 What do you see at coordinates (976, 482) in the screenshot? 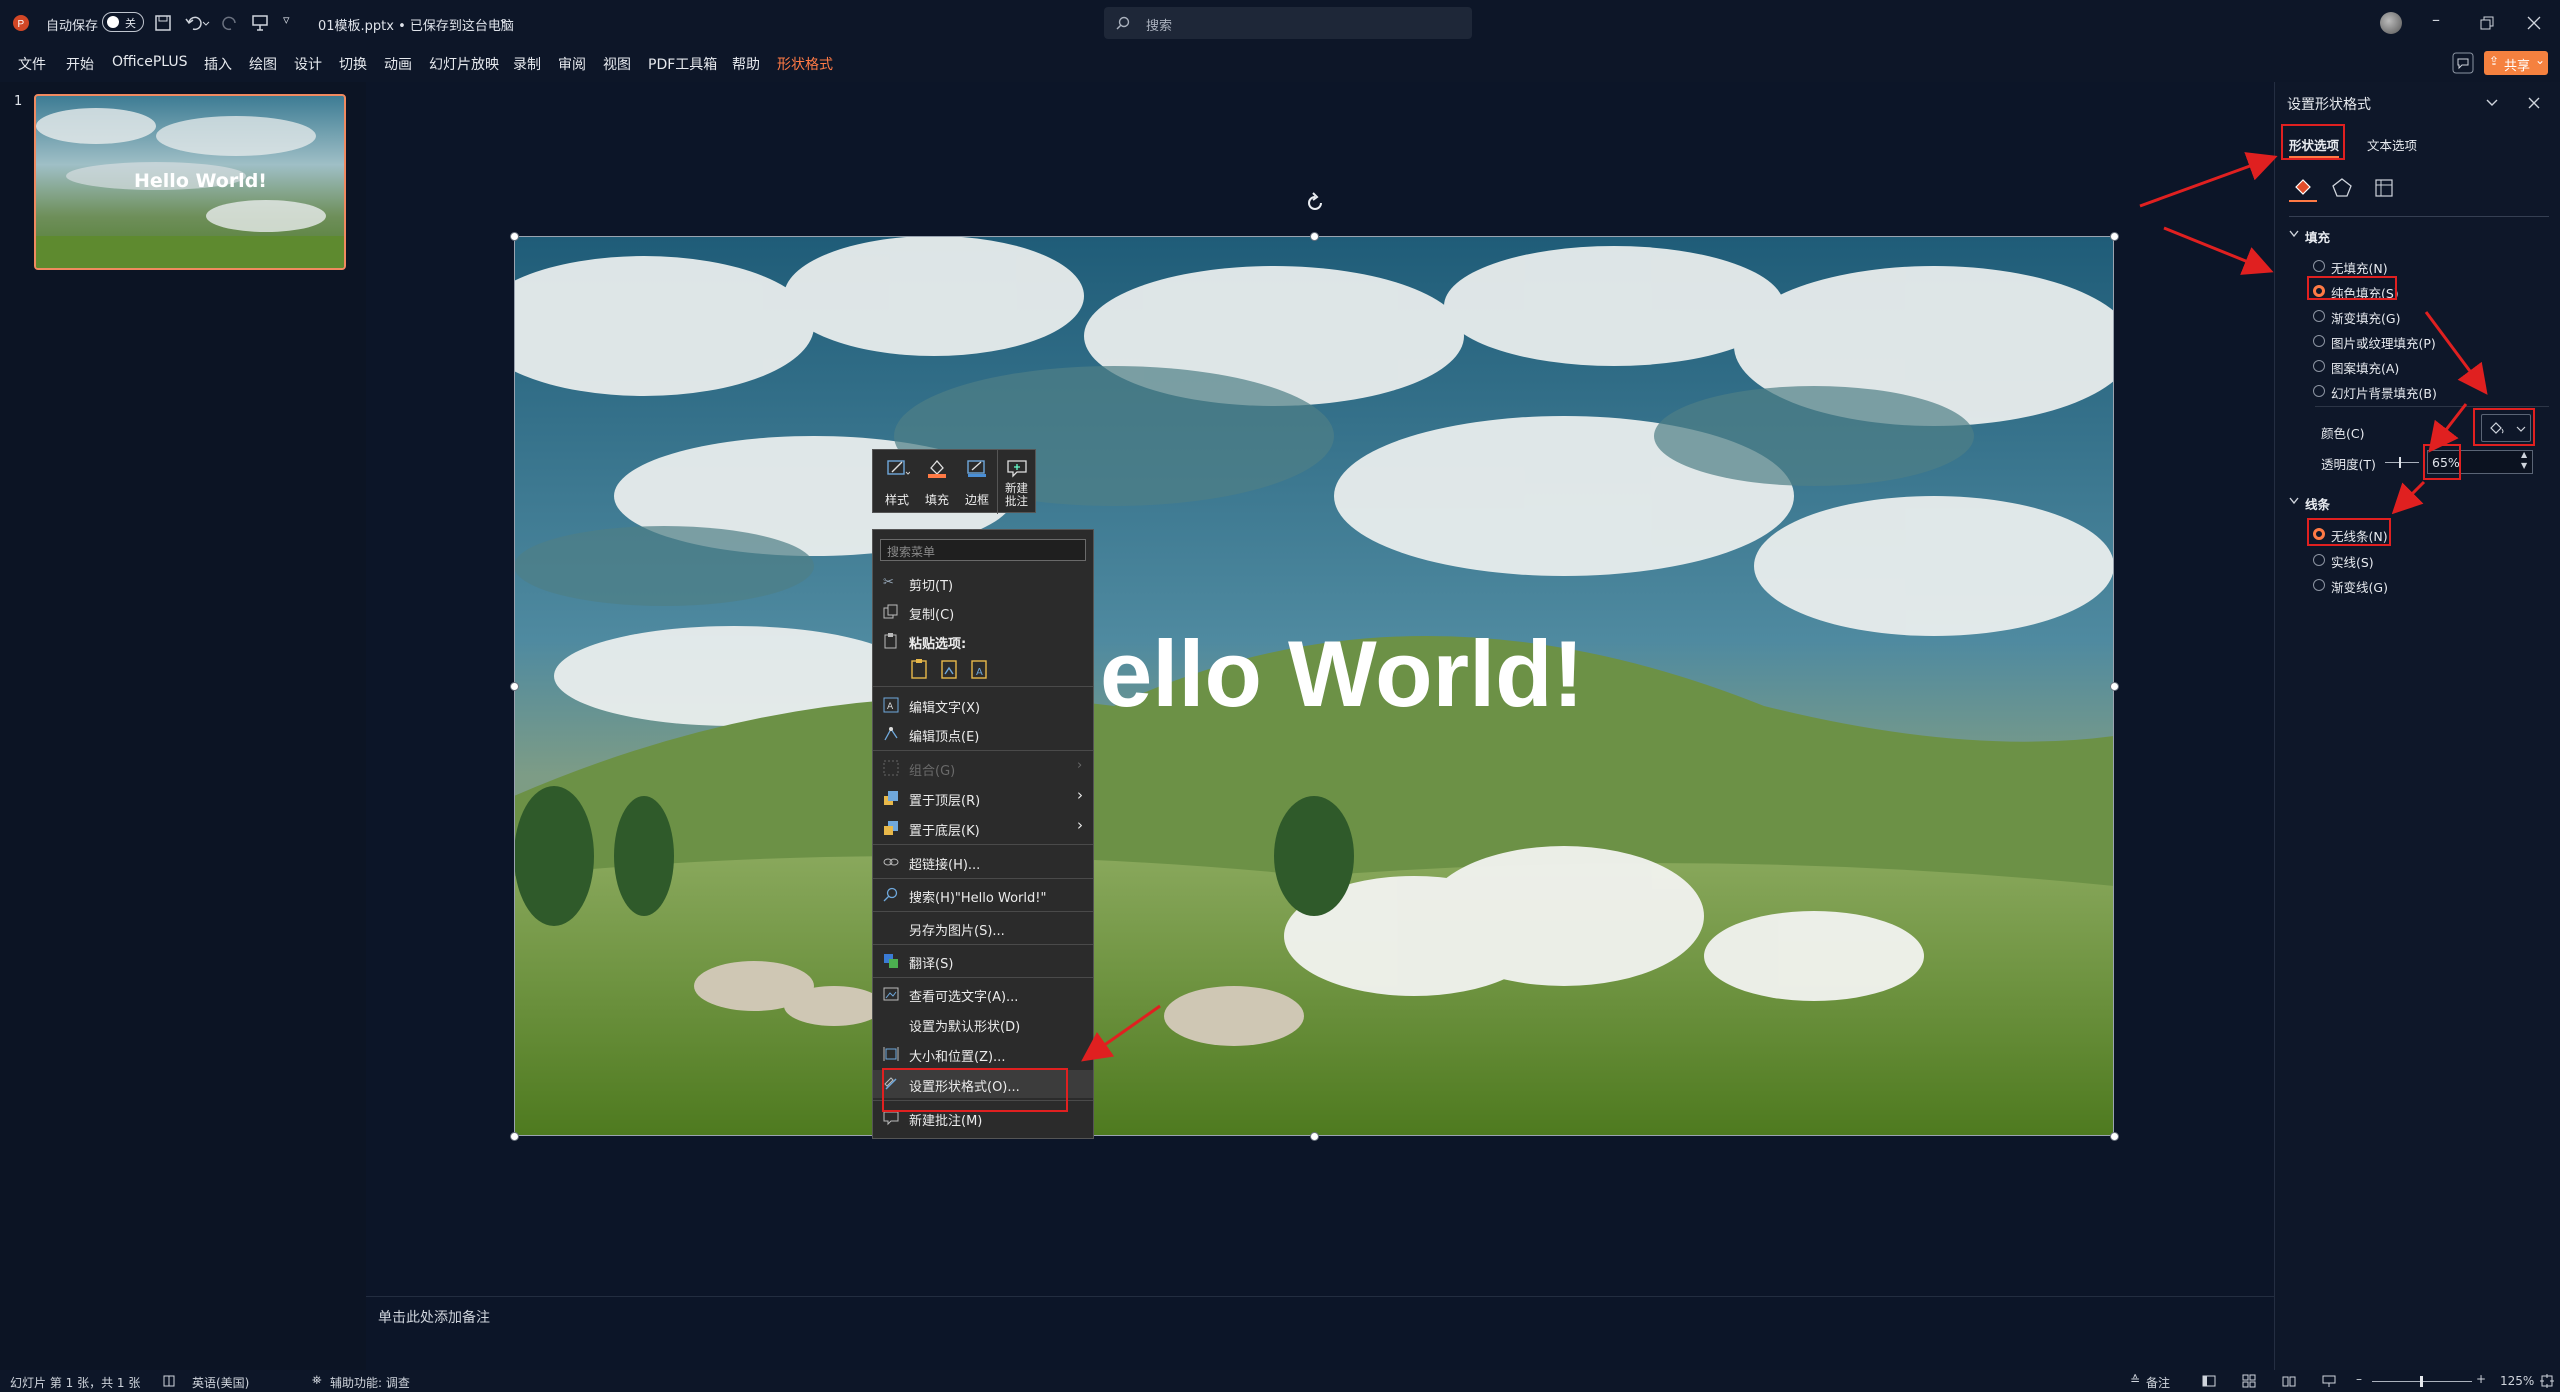
I see `border-button: 边框` at bounding box center [976, 482].